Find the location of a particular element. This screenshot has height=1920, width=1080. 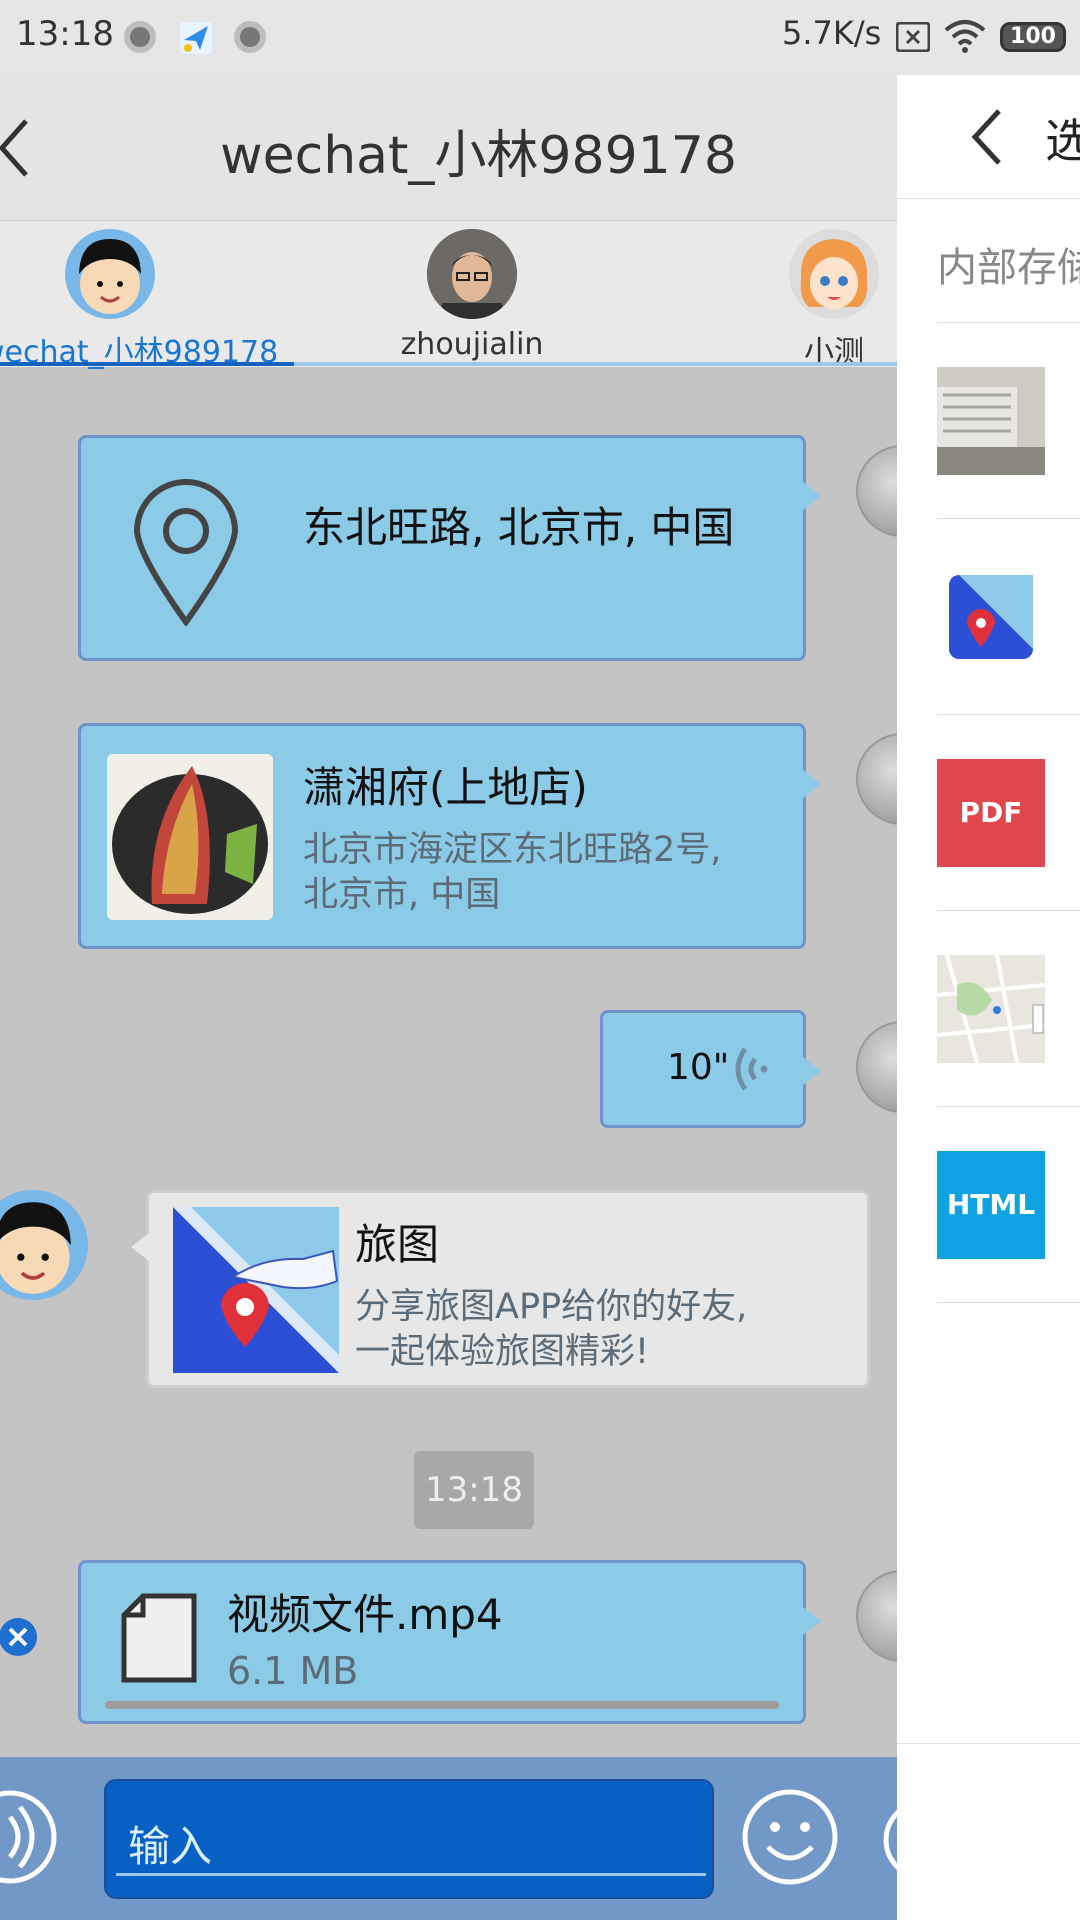

status-time: 13:18 is located at coordinates (65, 34).